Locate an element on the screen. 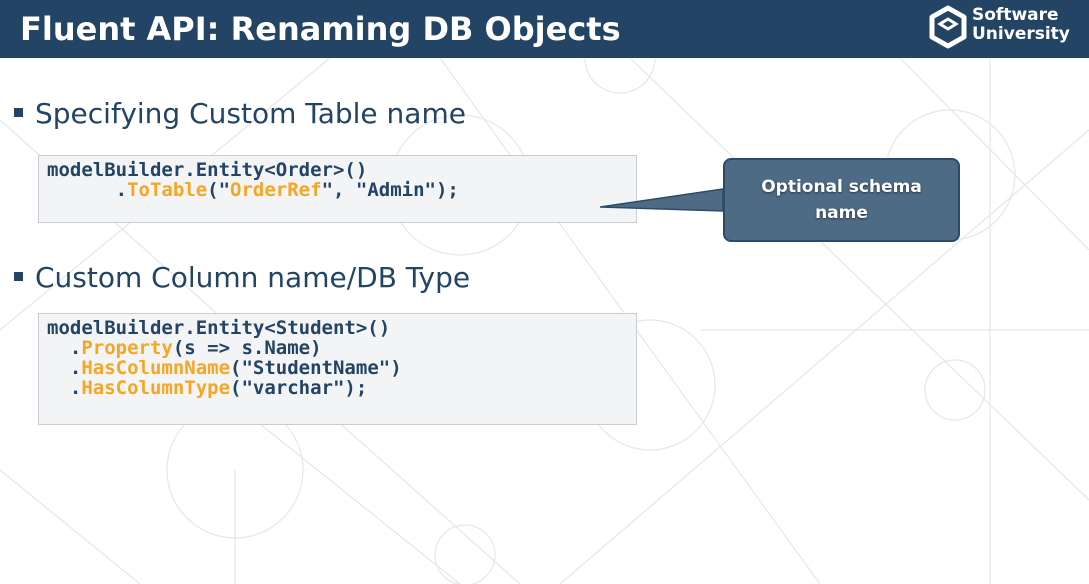  code-text: modelBuilder.Entity<Student>() is located at coordinates (219, 328).